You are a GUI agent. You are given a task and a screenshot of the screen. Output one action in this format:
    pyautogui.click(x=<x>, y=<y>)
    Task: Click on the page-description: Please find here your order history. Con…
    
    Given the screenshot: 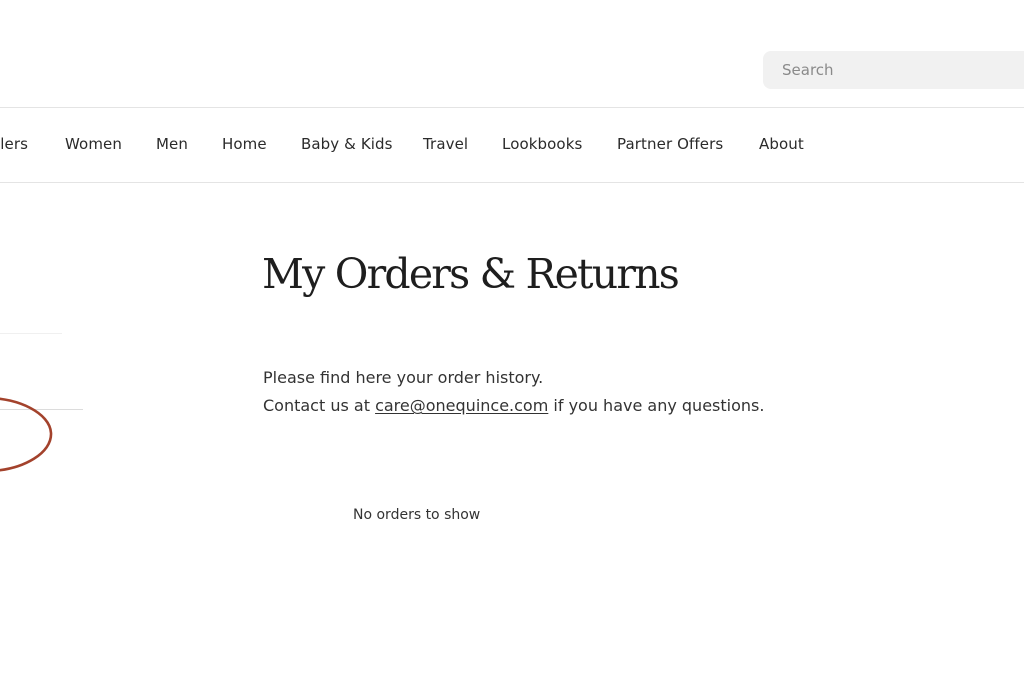 What is the action you would take?
    pyautogui.click(x=513, y=392)
    